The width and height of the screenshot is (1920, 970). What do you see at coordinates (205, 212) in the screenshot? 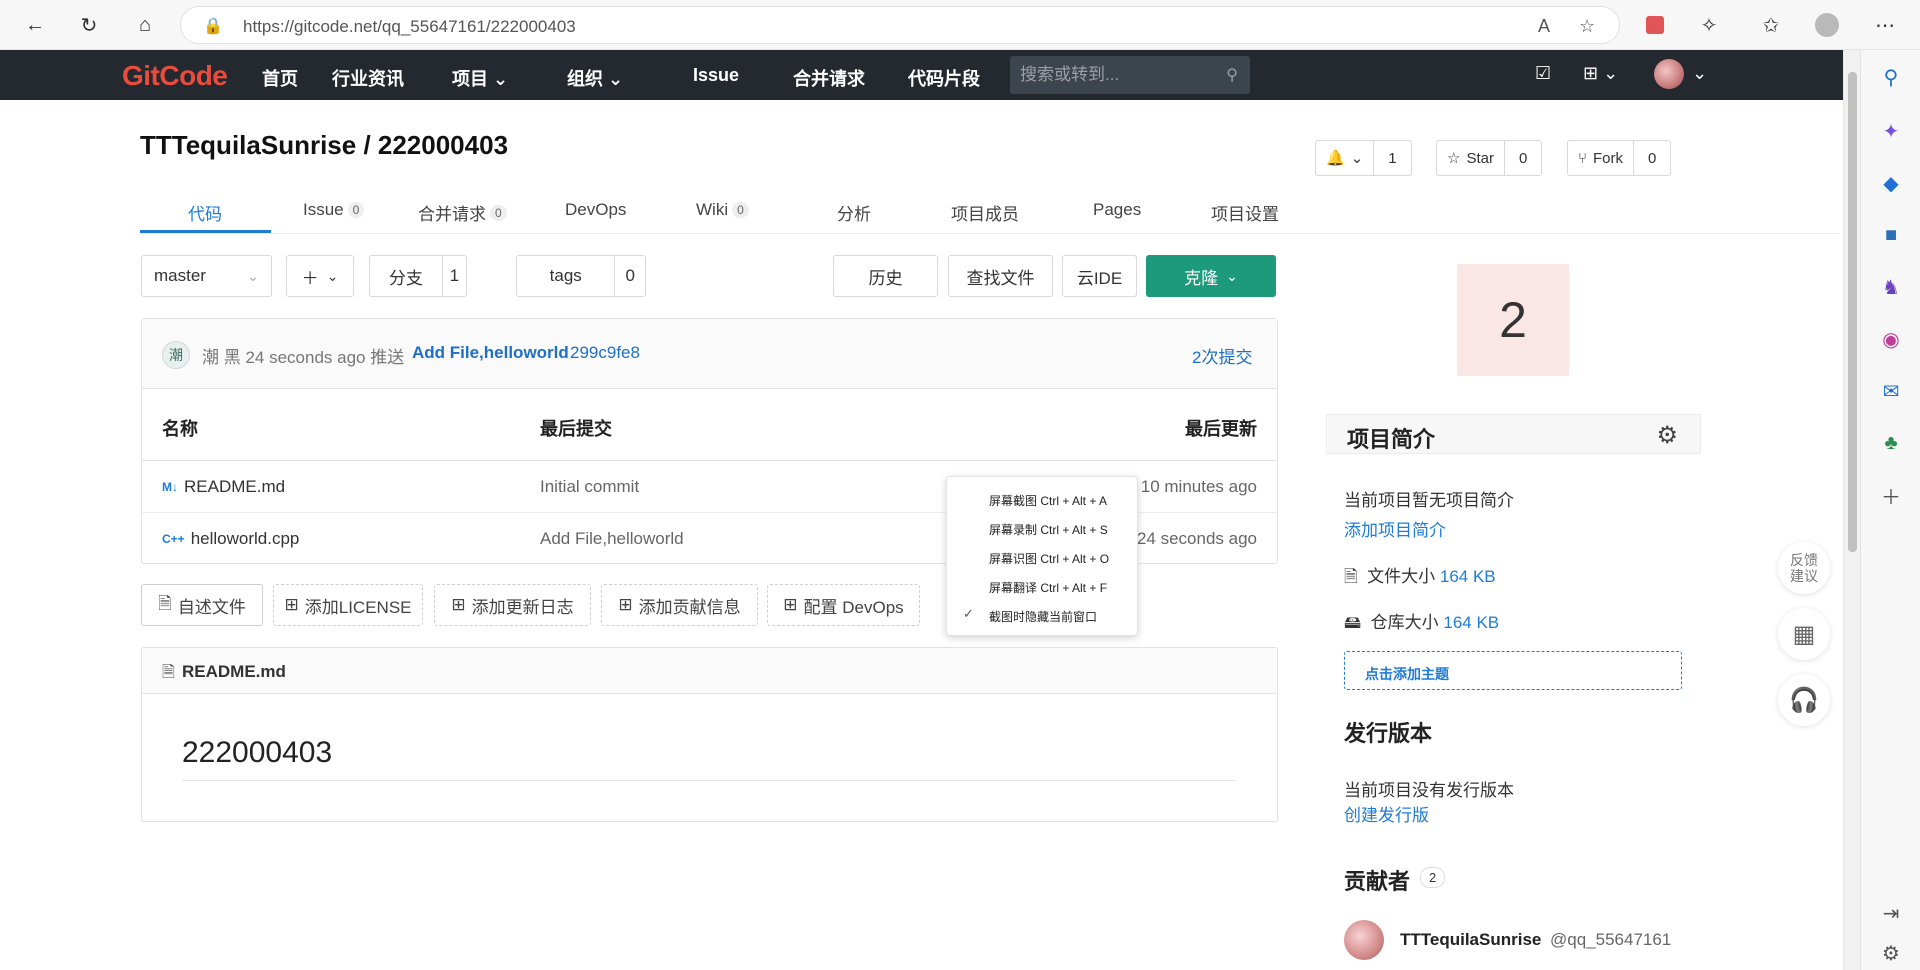
I see `tab-code: 代码` at bounding box center [205, 212].